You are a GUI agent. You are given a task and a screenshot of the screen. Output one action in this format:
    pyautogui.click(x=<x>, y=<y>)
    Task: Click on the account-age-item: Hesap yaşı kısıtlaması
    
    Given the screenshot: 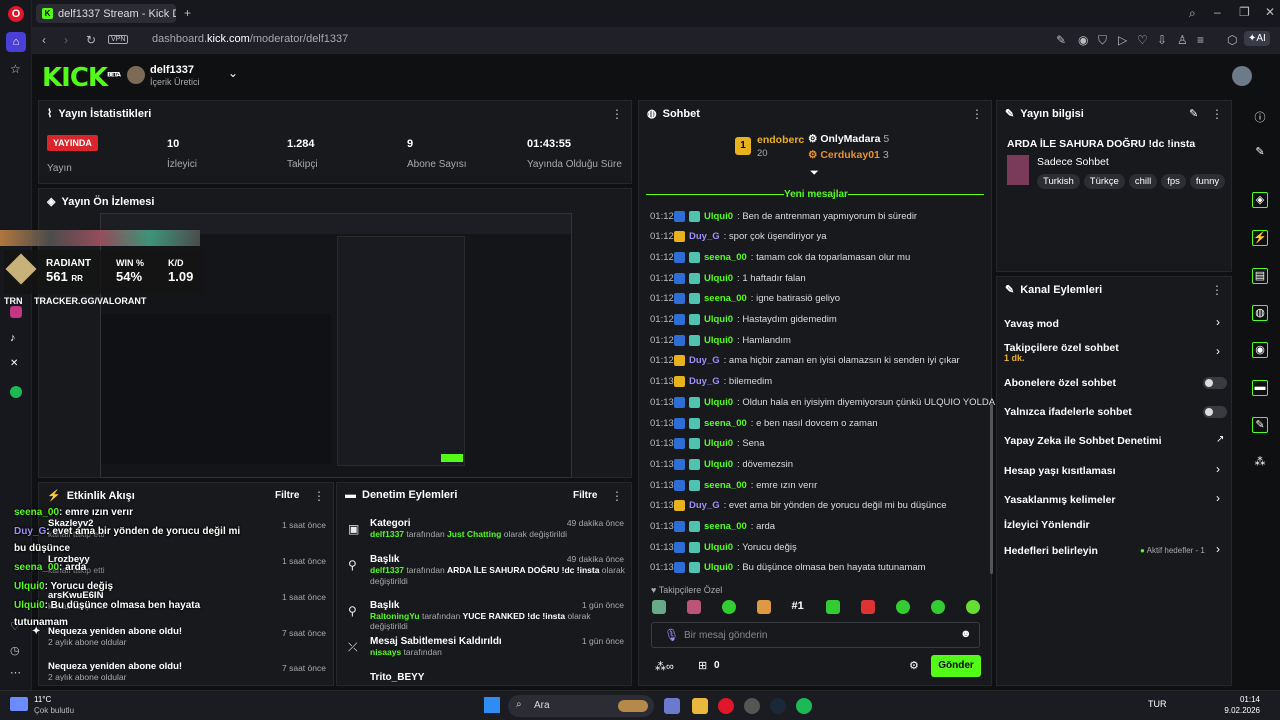 What is the action you would take?
    pyautogui.click(x=1060, y=471)
    